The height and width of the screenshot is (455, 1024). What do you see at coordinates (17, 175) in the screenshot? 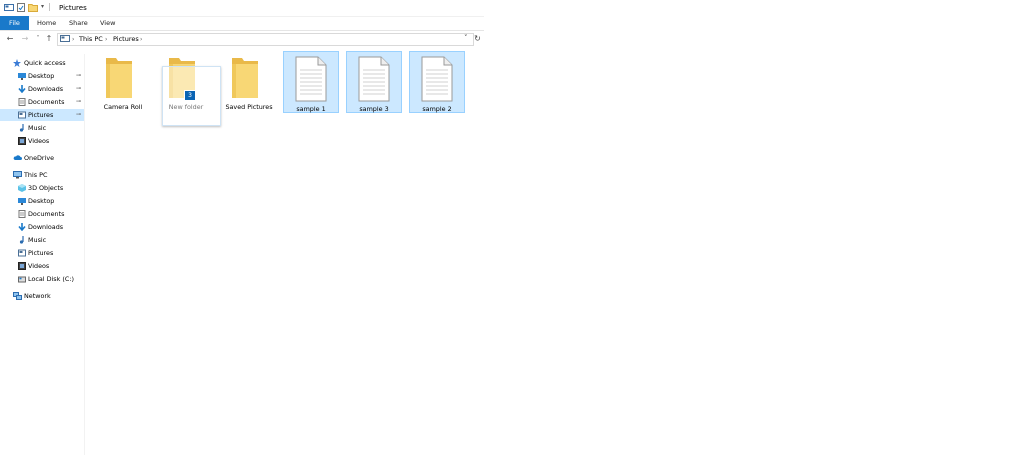
I see `computer-icon` at bounding box center [17, 175].